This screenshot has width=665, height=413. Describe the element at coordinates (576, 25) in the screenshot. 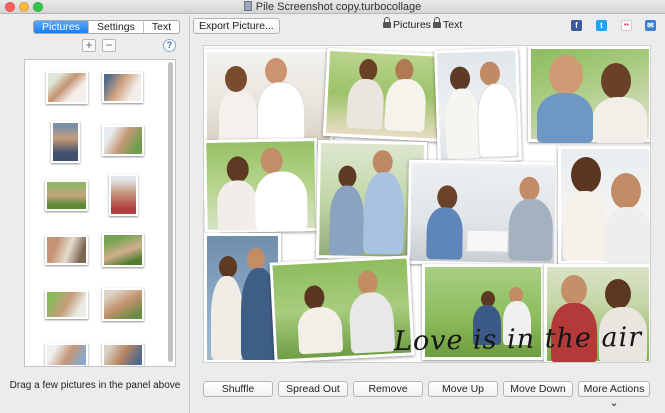

I see `facebook-icon: f` at that location.